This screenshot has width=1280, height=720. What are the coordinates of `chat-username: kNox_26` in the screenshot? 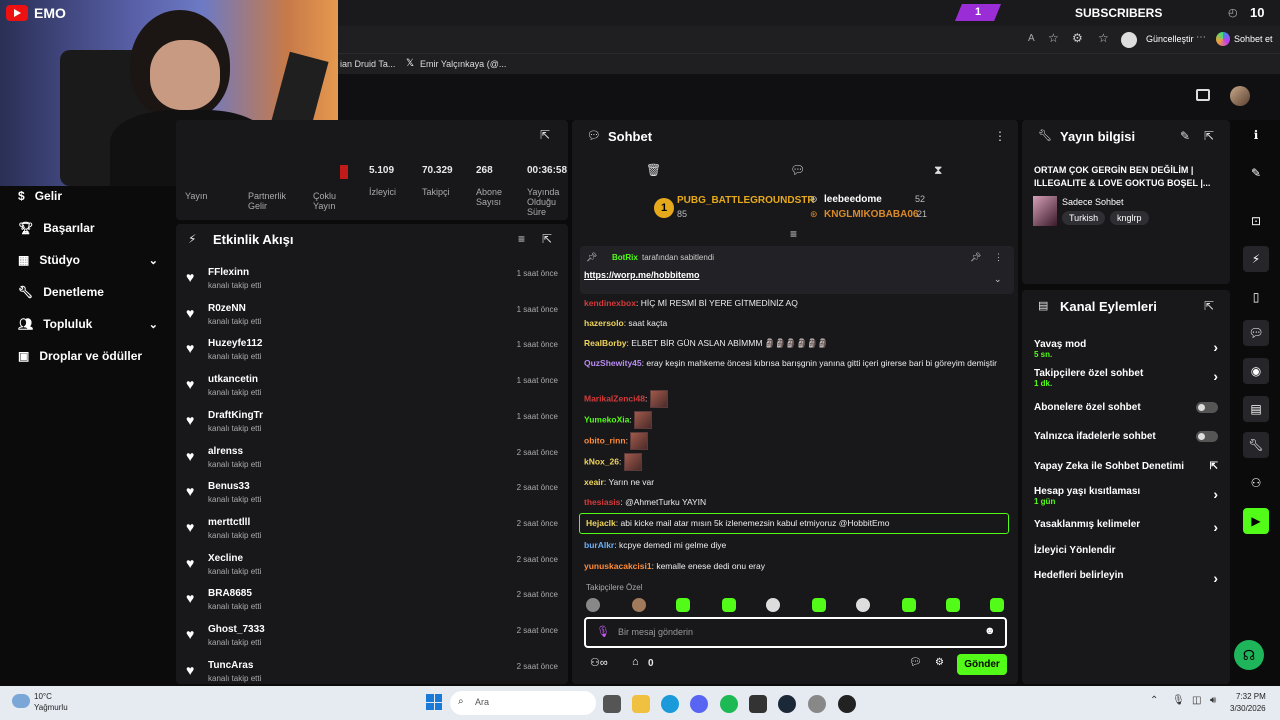 It's located at (601, 461).